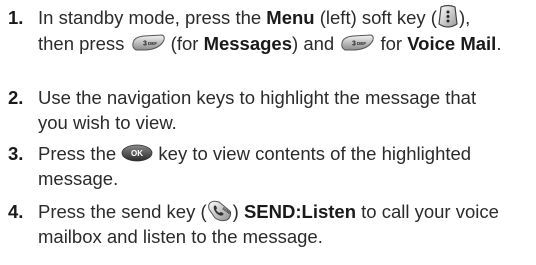  I want to click on step-text: Press the send key (, so click(122, 211).